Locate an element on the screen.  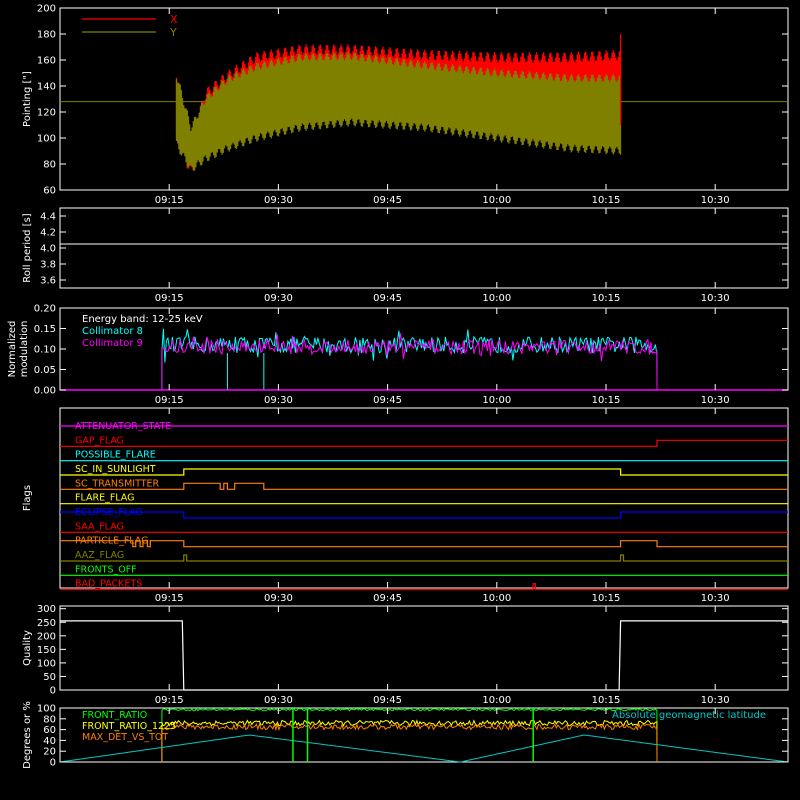
y-tick-label: 50 is located at coordinates (49, 677).